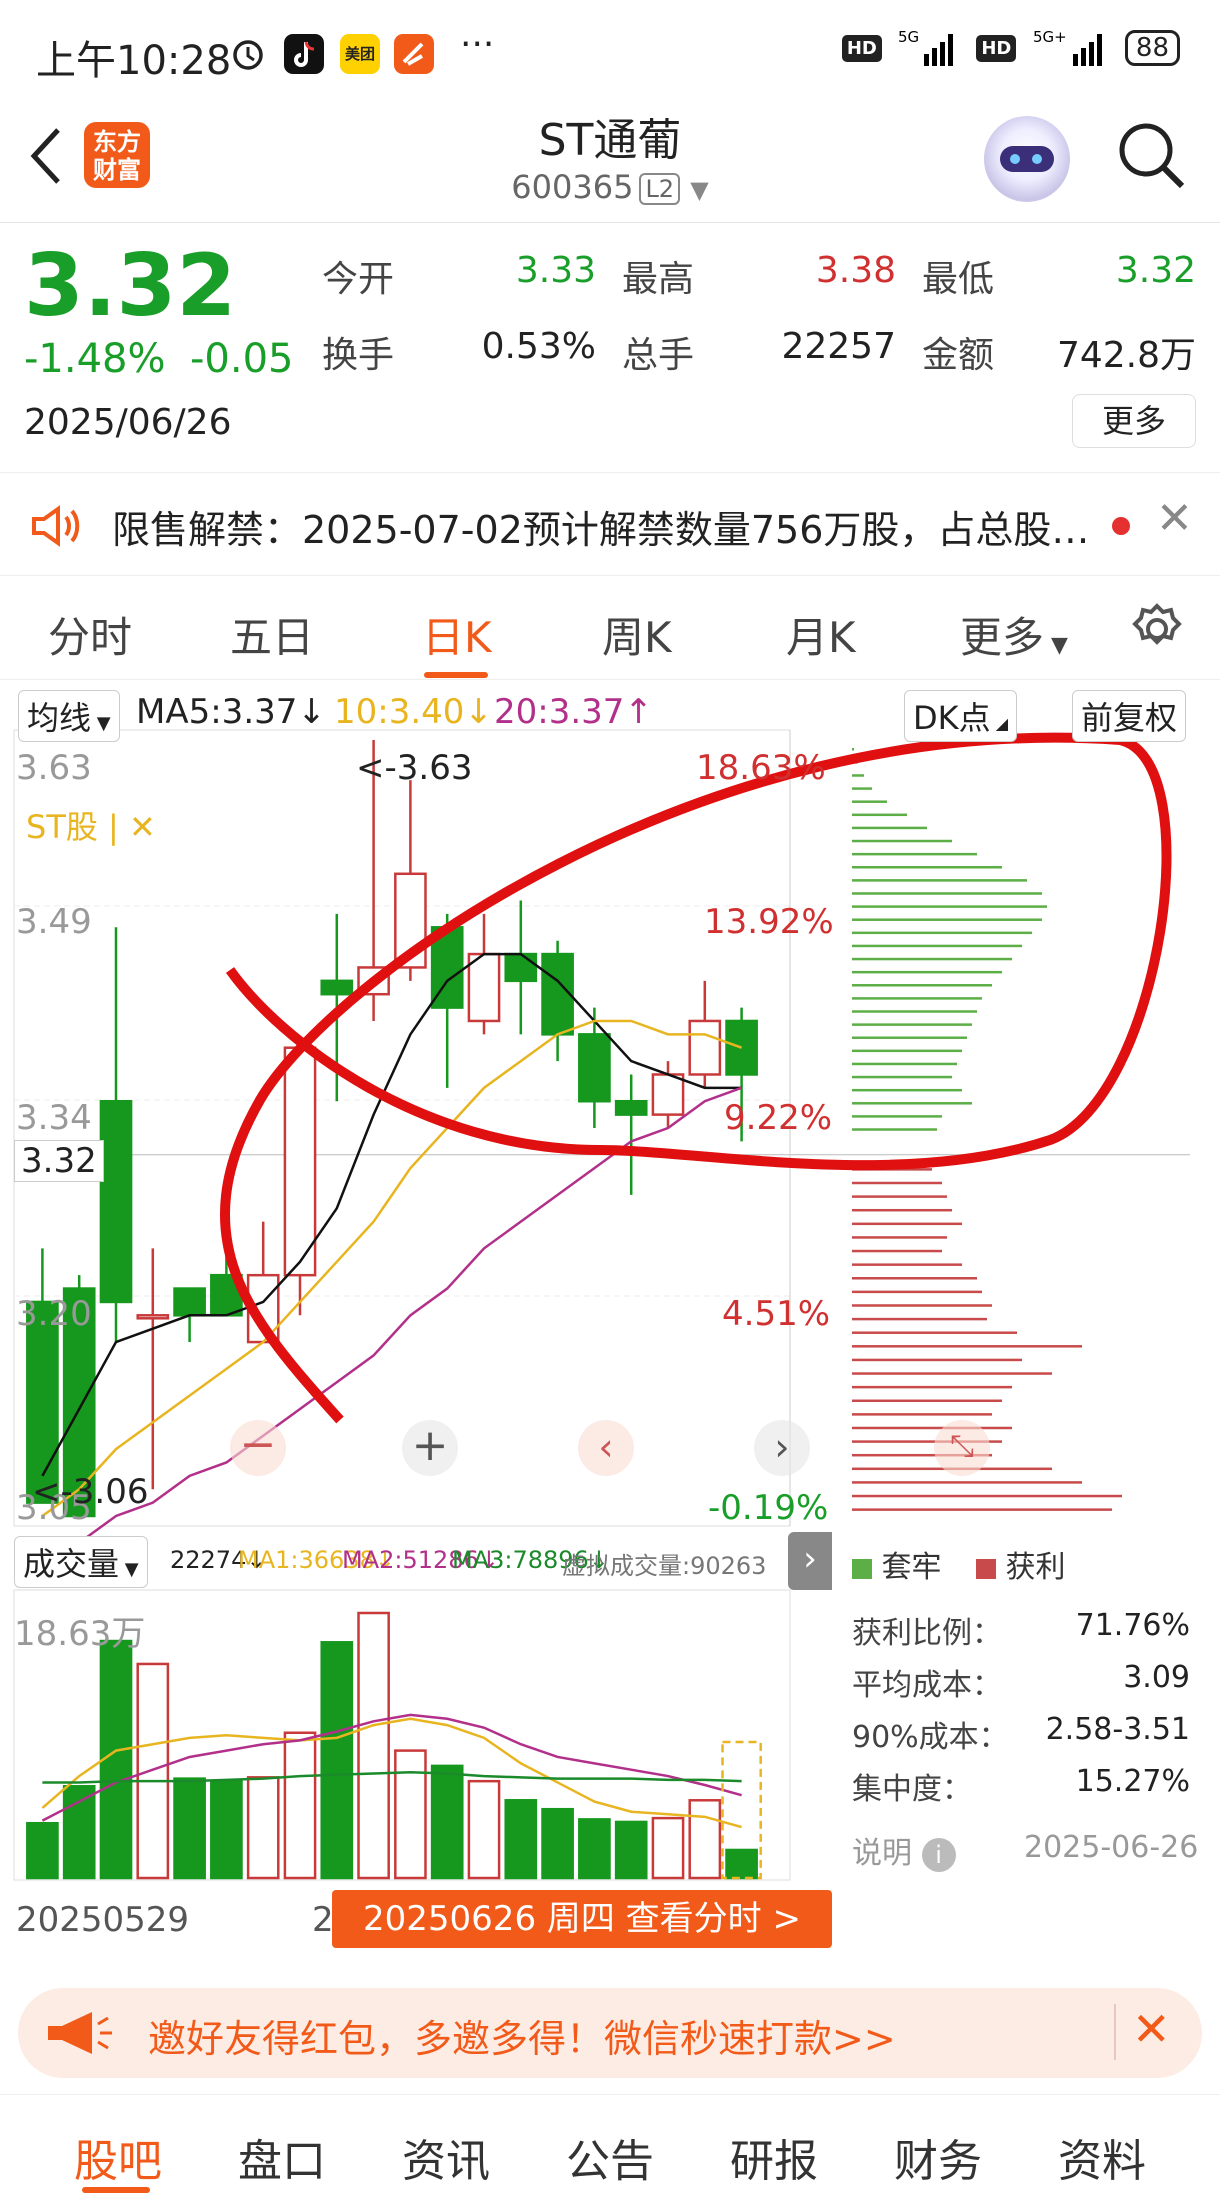  I want to click on tab-weekly-k: 周K, so click(637, 634).